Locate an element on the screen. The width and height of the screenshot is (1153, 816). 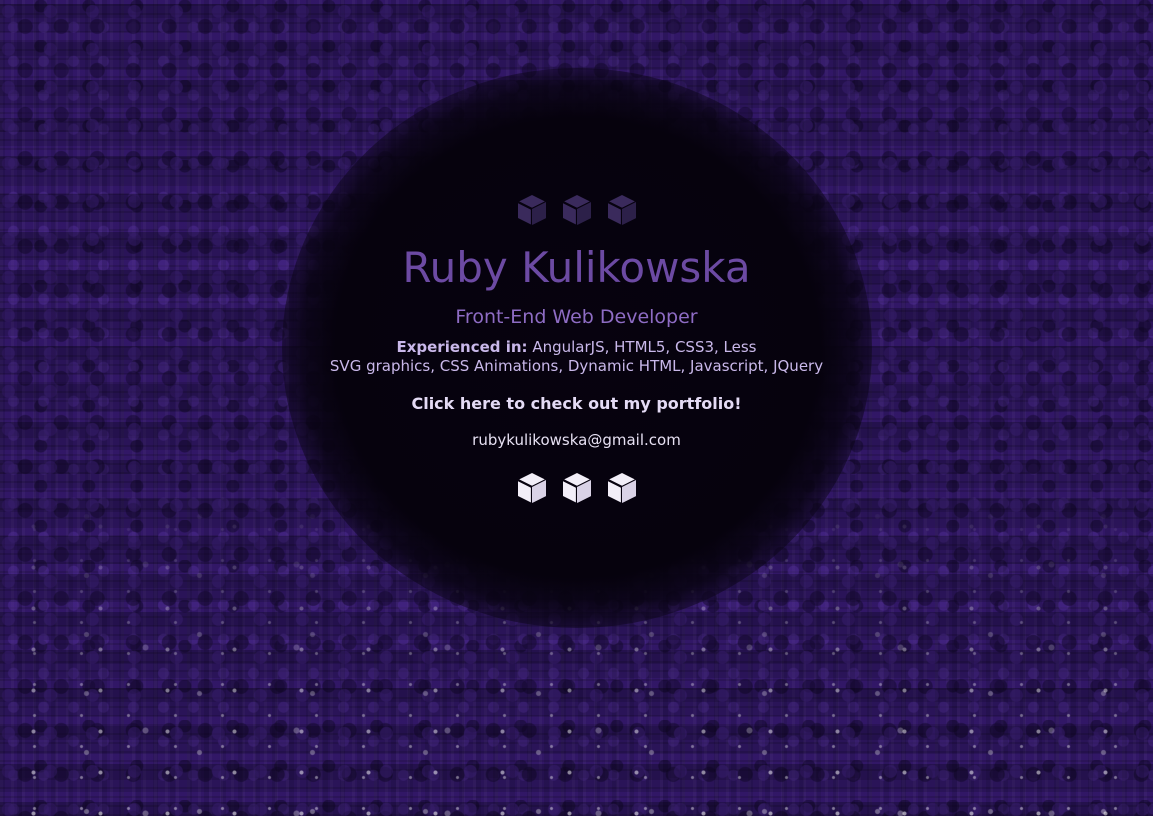
skills-label: Experienced in: is located at coordinates (462, 347).